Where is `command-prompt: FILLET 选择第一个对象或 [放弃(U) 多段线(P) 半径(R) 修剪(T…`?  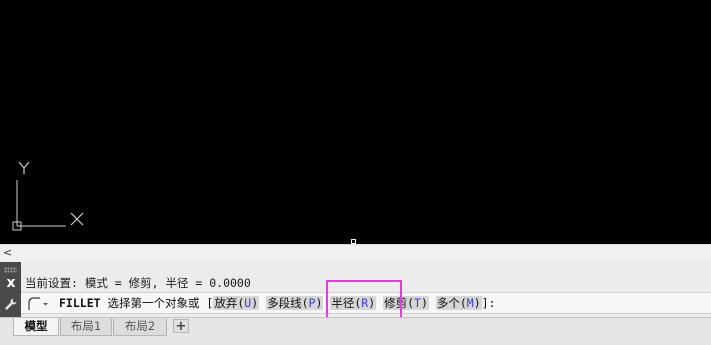
command-prompt: FILLET 选择第一个对象或 [放弃(U) 多段线(P) 半径(R) 修剪(T… is located at coordinates (277, 303).